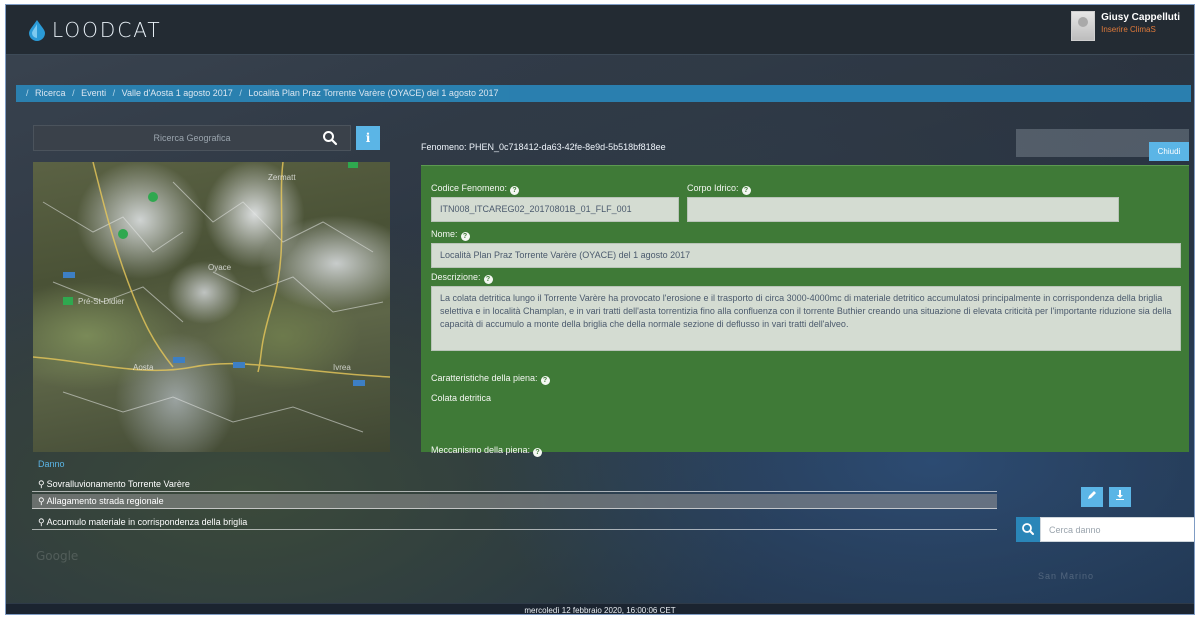  I want to click on corpo-idrico-field, so click(903, 209).